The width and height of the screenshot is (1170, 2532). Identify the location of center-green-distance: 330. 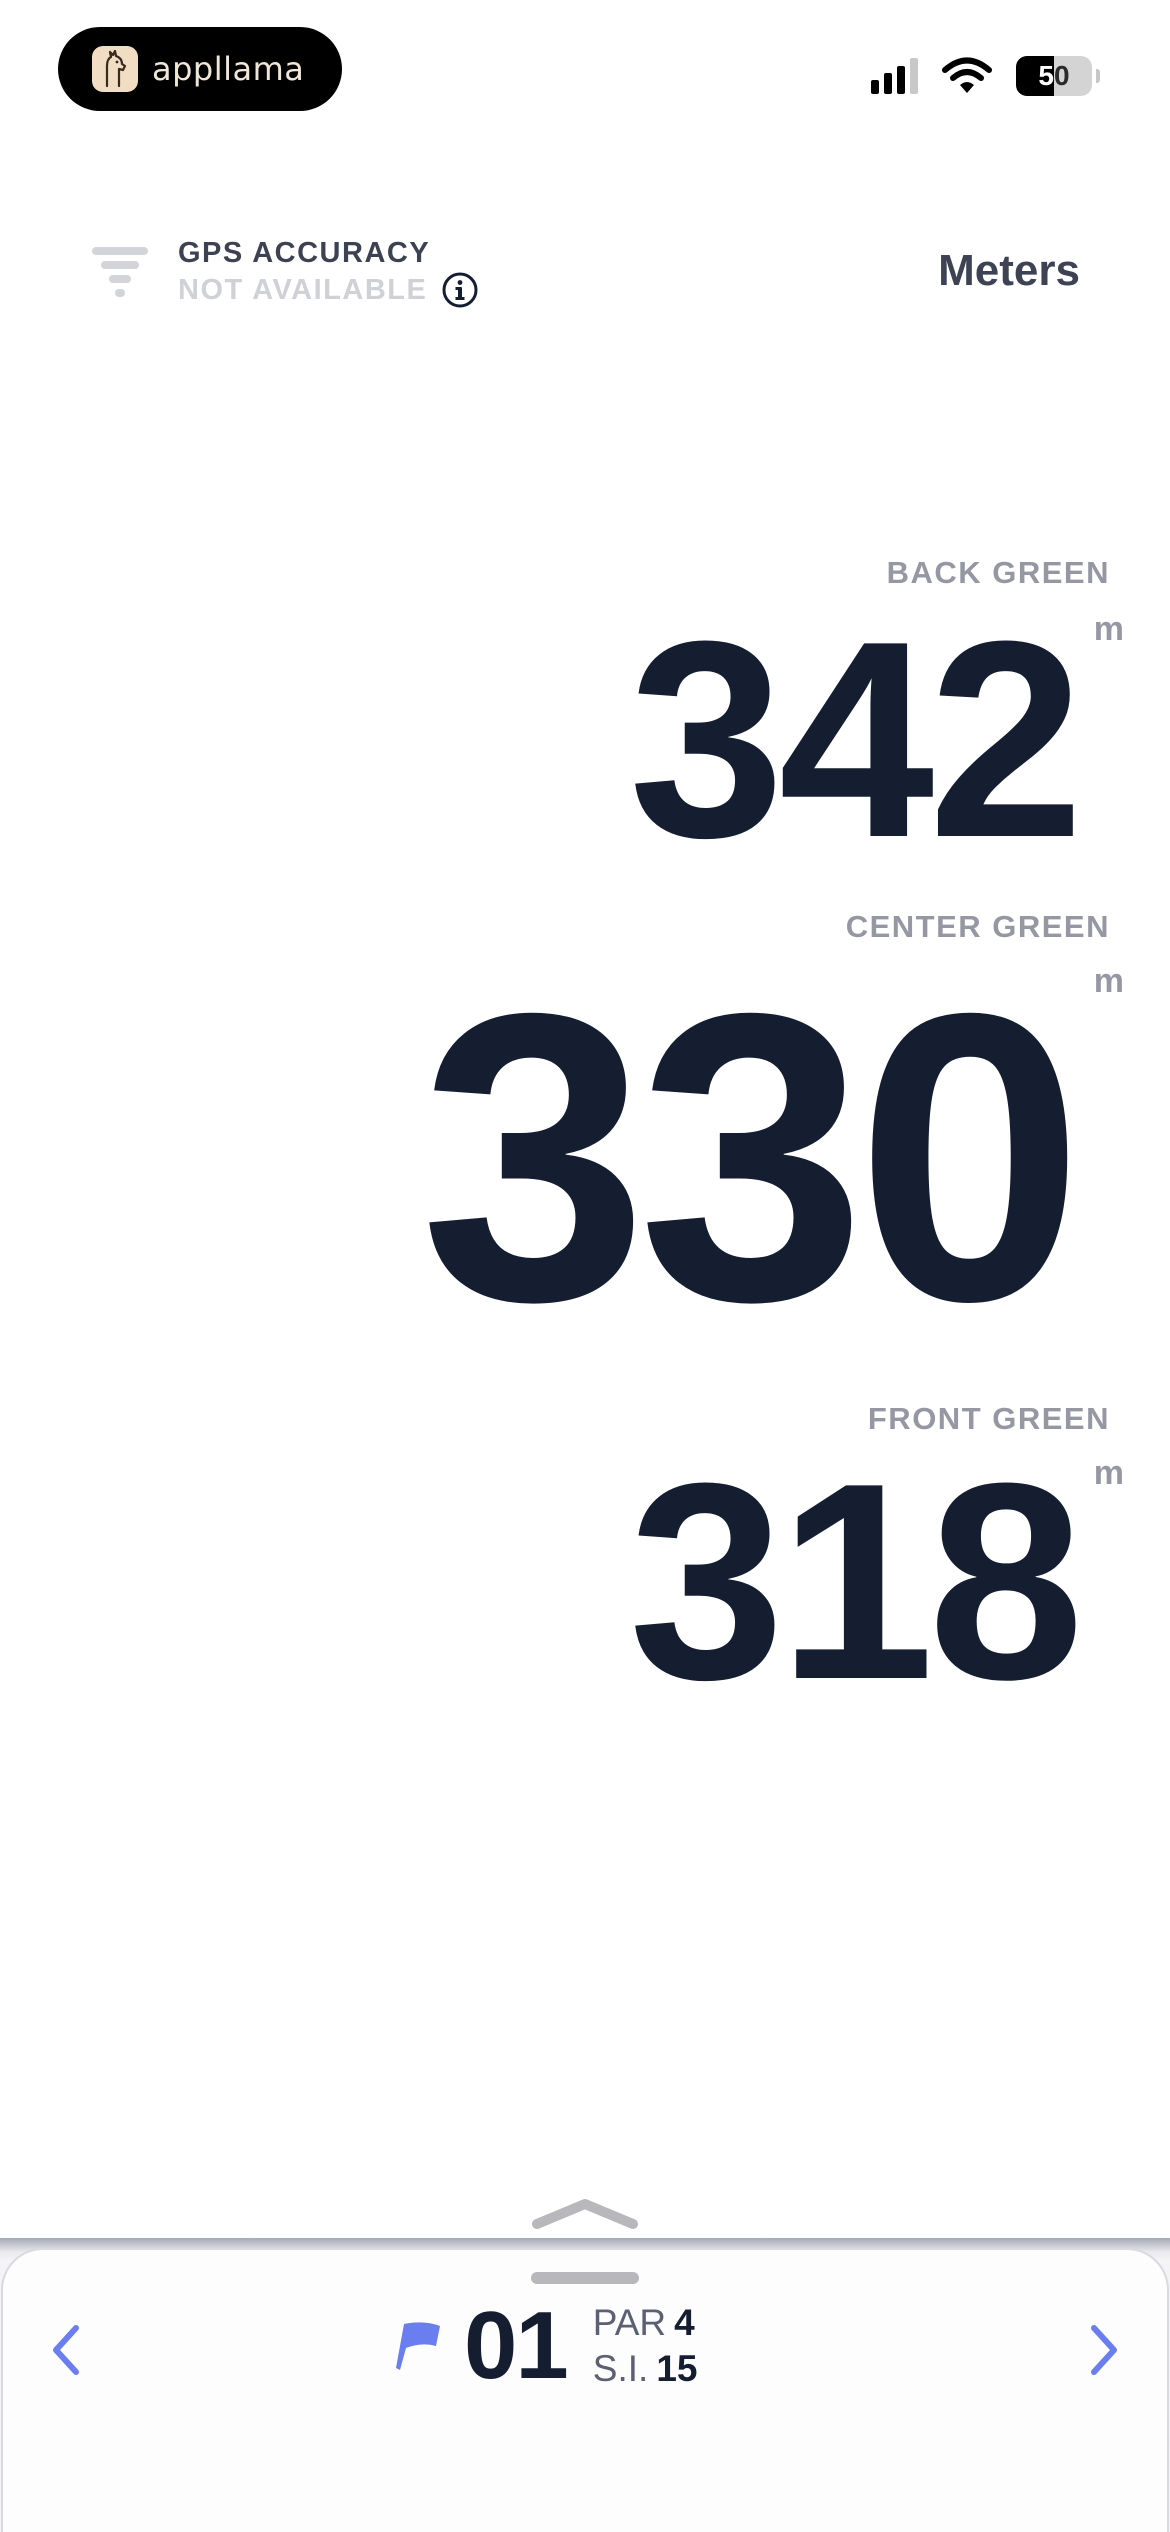
(751, 1157).